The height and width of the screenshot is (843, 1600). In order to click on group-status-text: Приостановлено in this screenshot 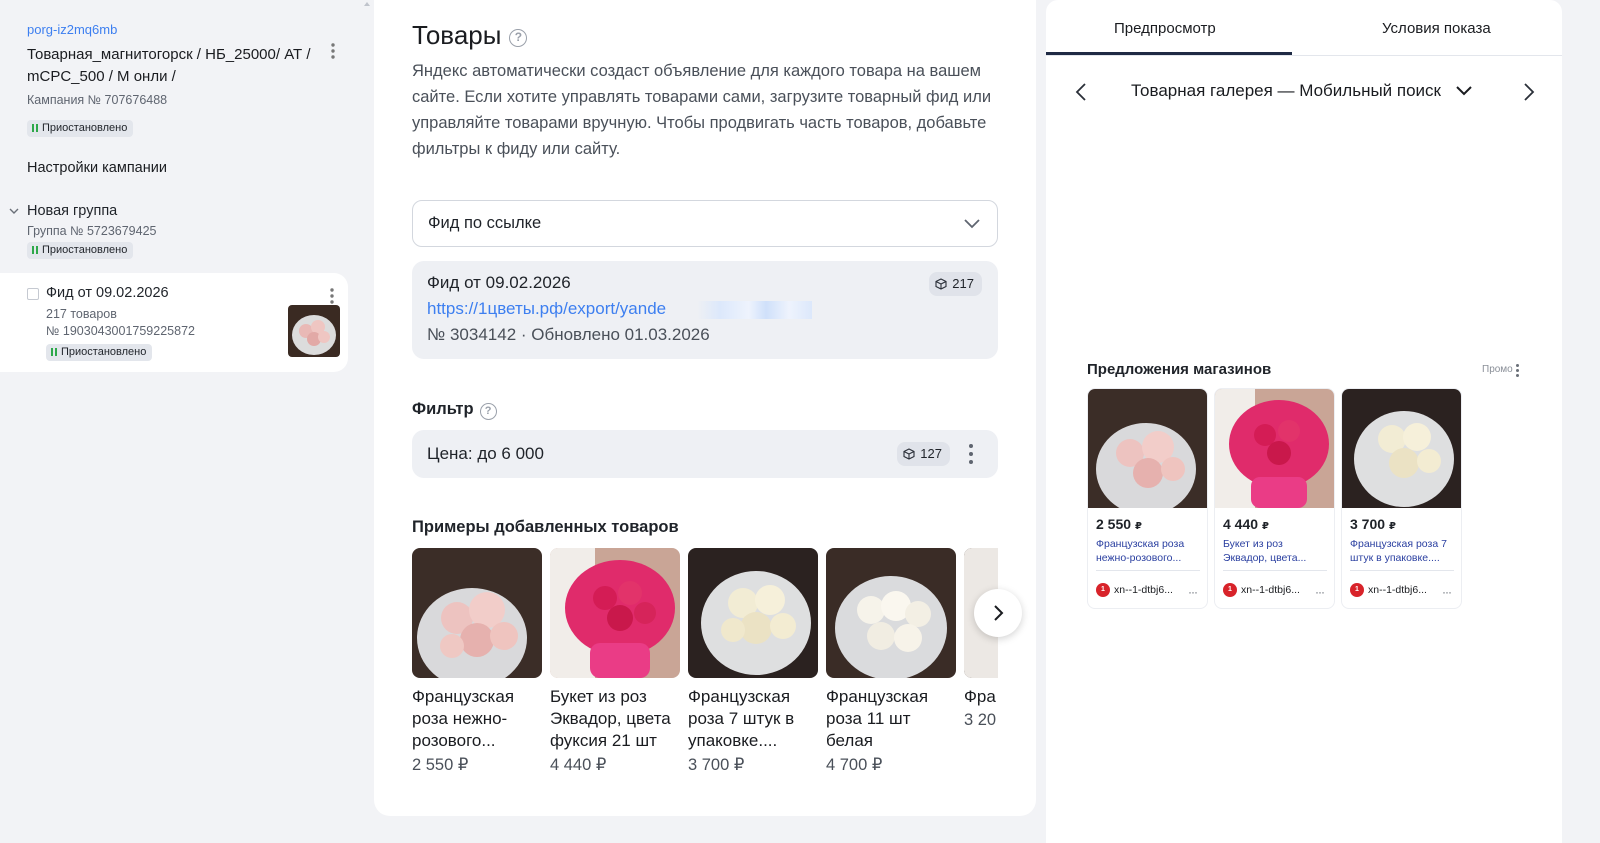, I will do `click(85, 250)`.